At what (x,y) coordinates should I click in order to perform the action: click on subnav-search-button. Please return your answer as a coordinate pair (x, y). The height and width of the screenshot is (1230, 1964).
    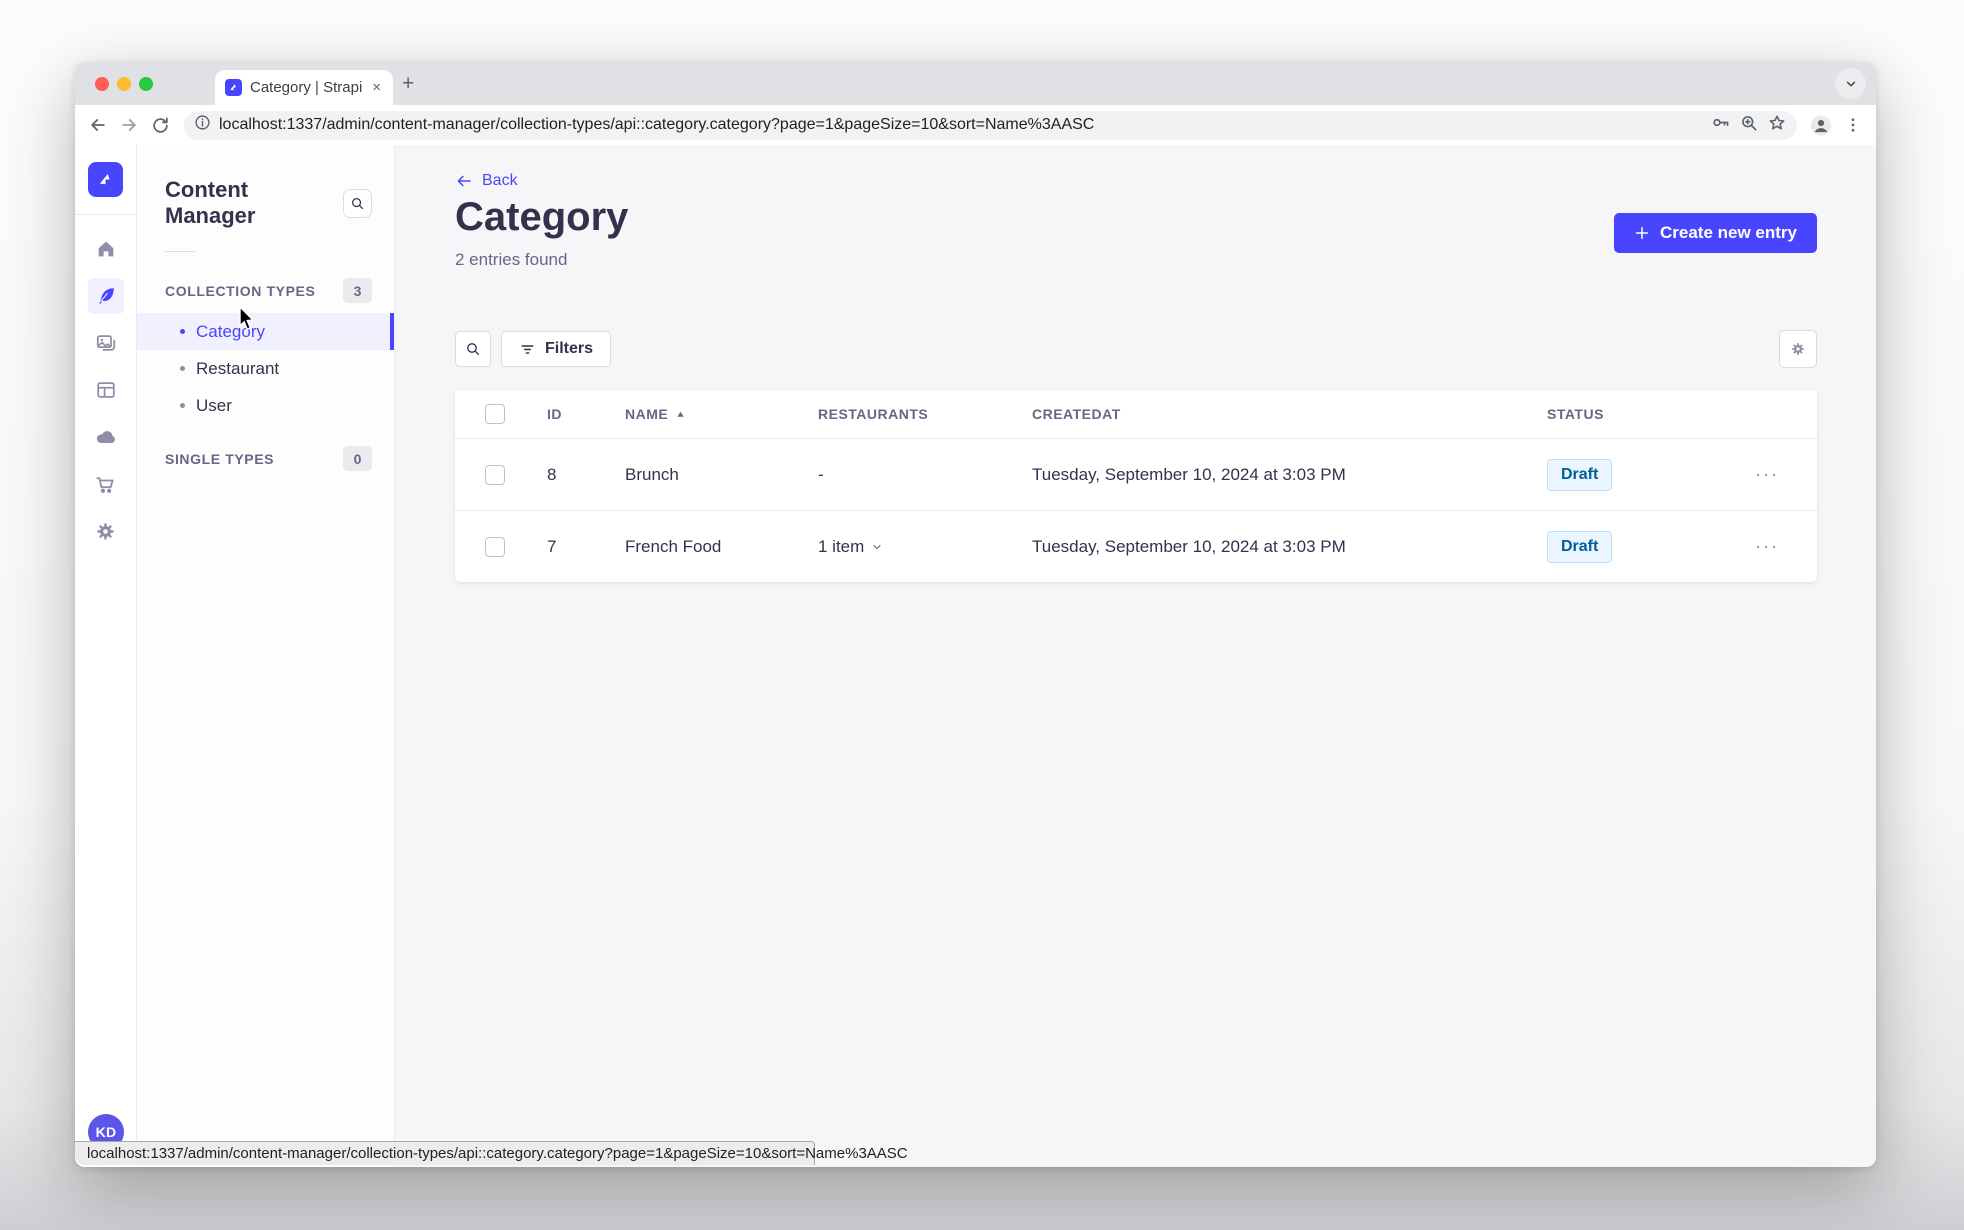
    Looking at the image, I should click on (357, 203).